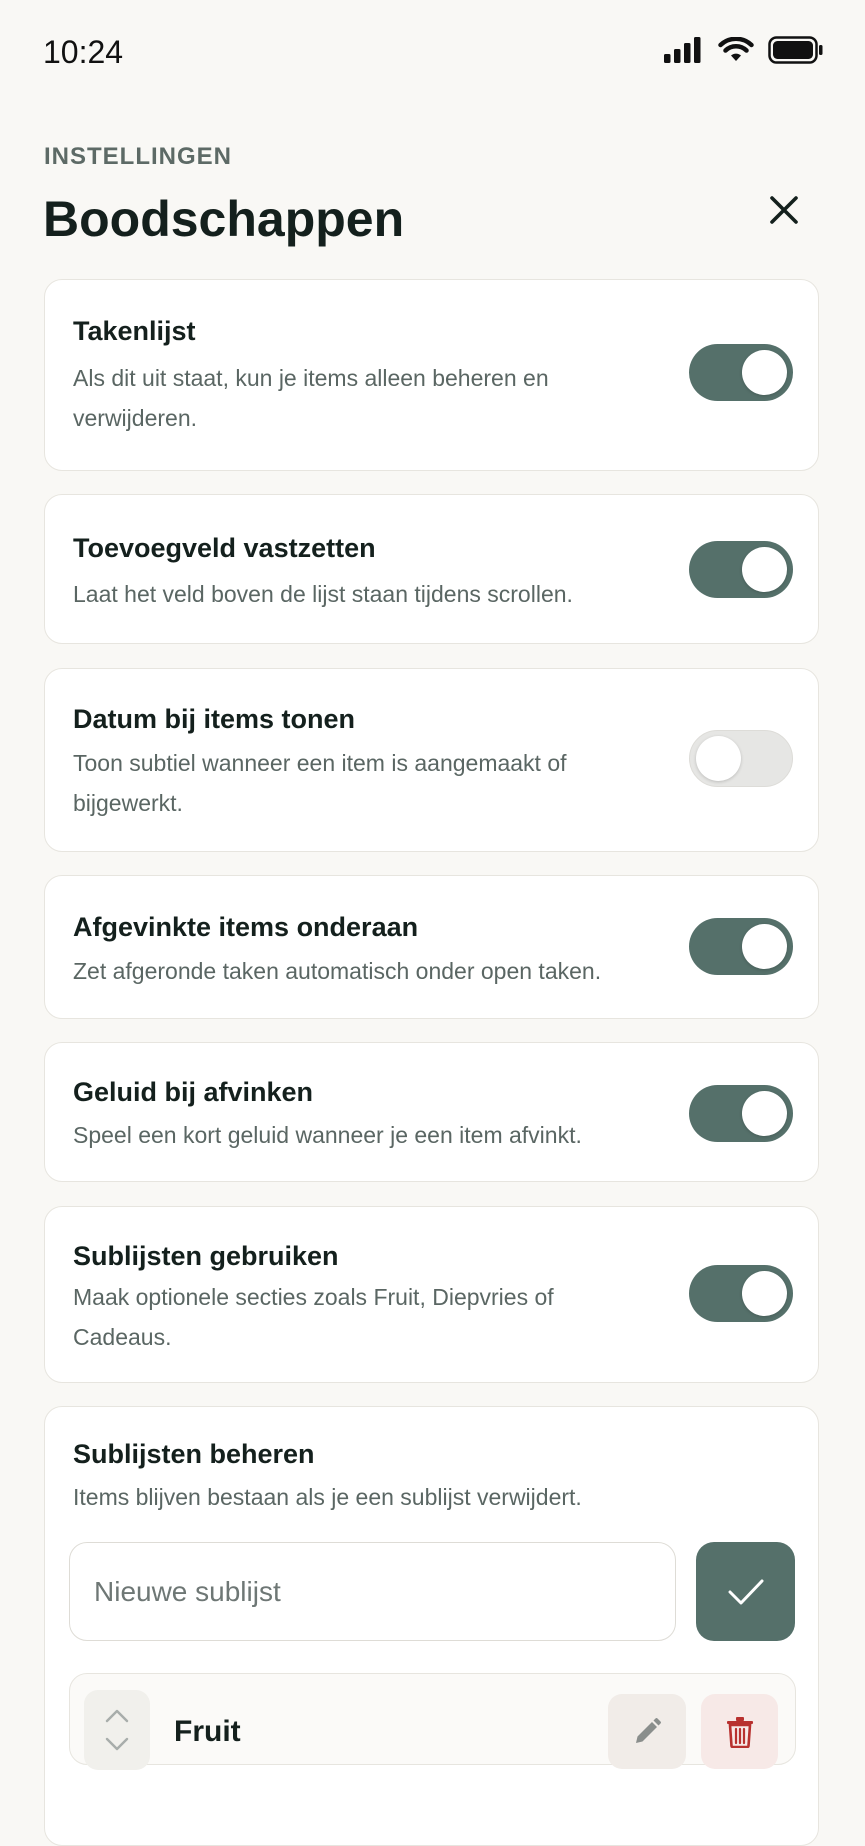 Image resolution: width=865 pixels, height=1846 pixels. I want to click on toggle-toevoegveld, so click(741, 569).